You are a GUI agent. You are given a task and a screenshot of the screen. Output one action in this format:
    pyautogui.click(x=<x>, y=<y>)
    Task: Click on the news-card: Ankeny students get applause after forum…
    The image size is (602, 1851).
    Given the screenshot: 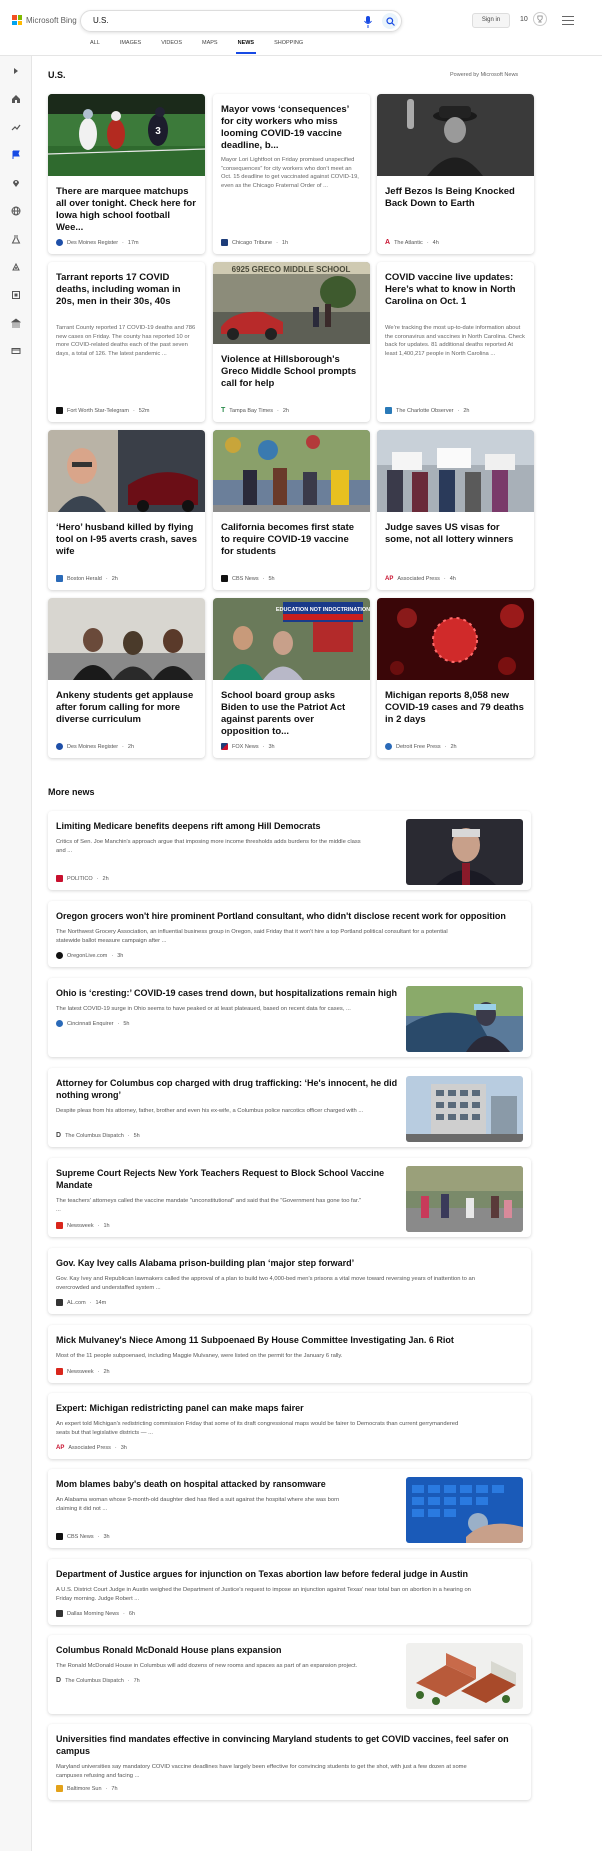 What is the action you would take?
    pyautogui.click(x=126, y=678)
    